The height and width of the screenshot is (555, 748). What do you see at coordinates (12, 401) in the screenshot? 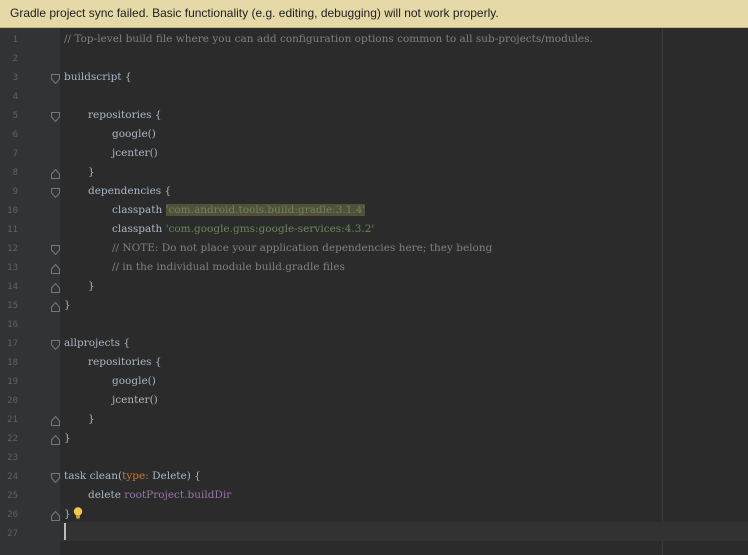
I see `line-number: 20` at bounding box center [12, 401].